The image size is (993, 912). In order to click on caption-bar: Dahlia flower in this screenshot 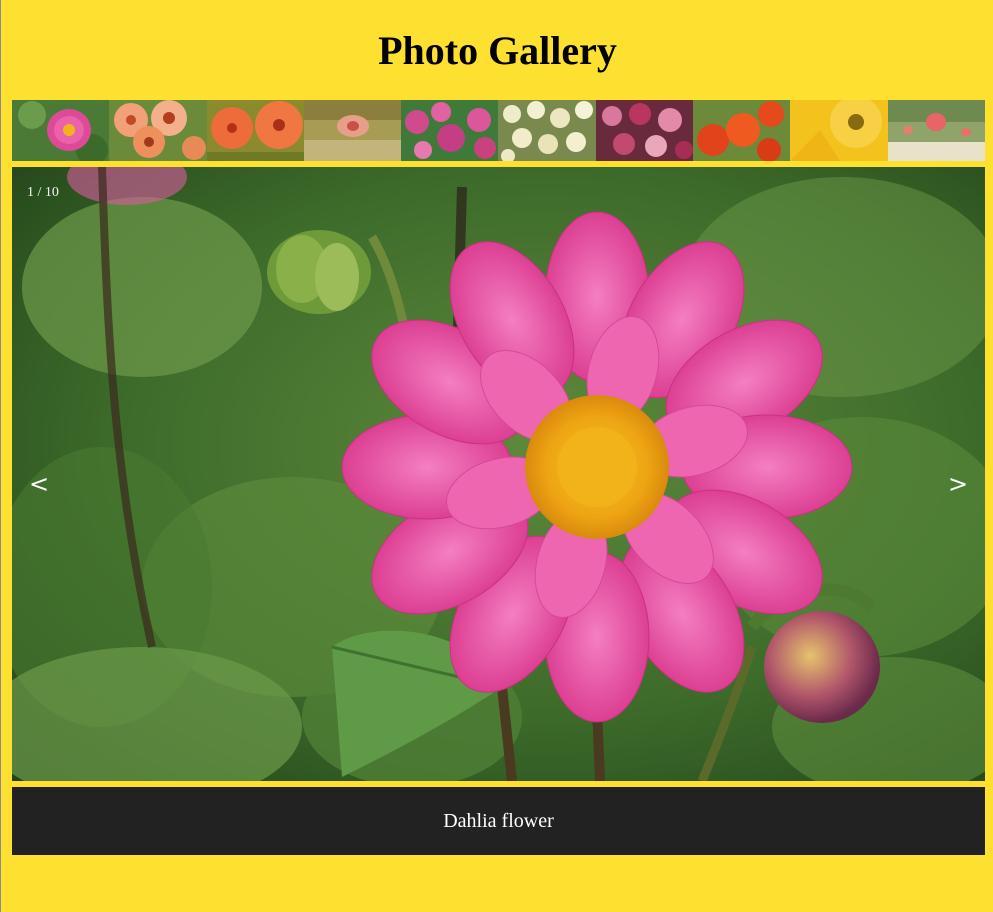, I will do `click(498, 821)`.